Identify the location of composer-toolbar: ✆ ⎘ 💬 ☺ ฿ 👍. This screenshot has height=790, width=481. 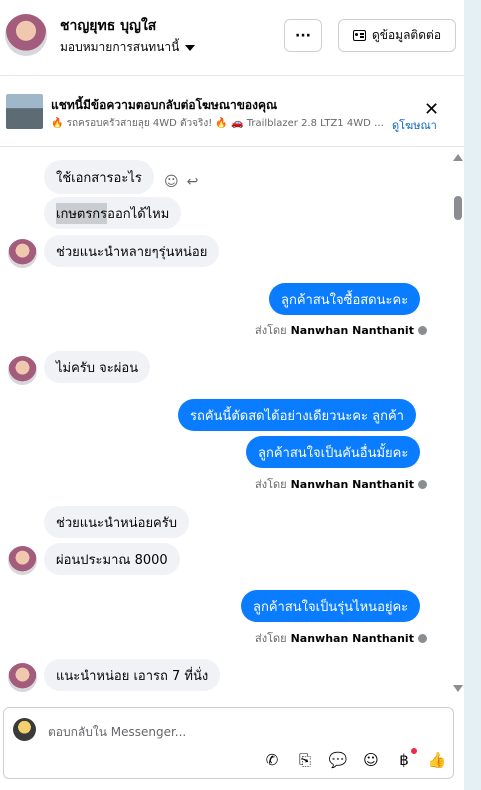
(354, 759).